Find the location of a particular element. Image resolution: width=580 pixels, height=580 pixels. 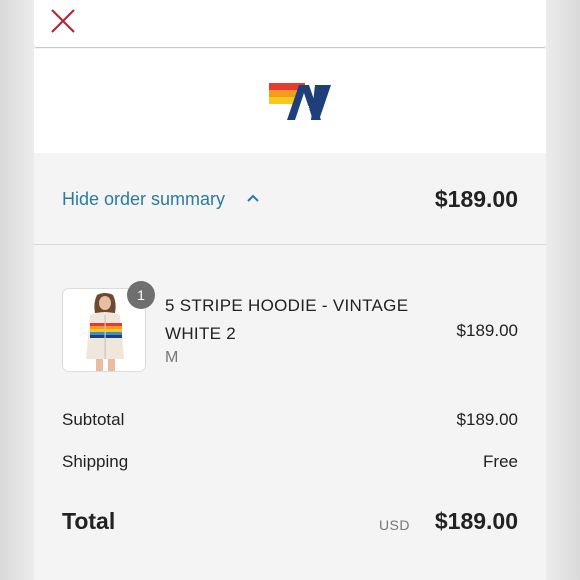

chevron-up-icon is located at coordinates (253, 198).